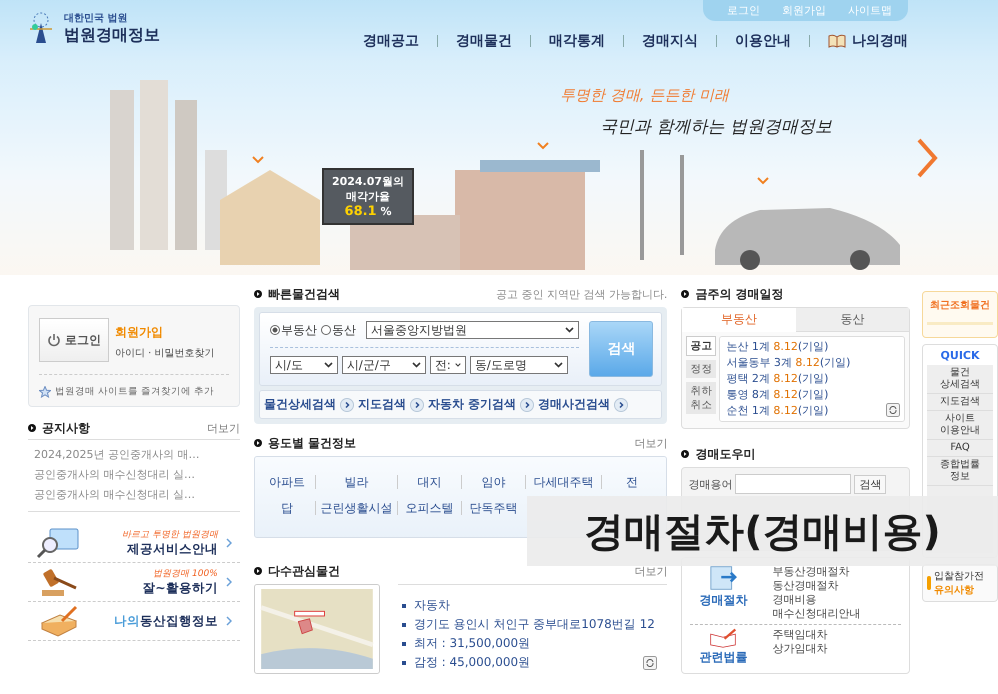  What do you see at coordinates (723, 600) in the screenshot?
I see `guide-title: 경매절차` at bounding box center [723, 600].